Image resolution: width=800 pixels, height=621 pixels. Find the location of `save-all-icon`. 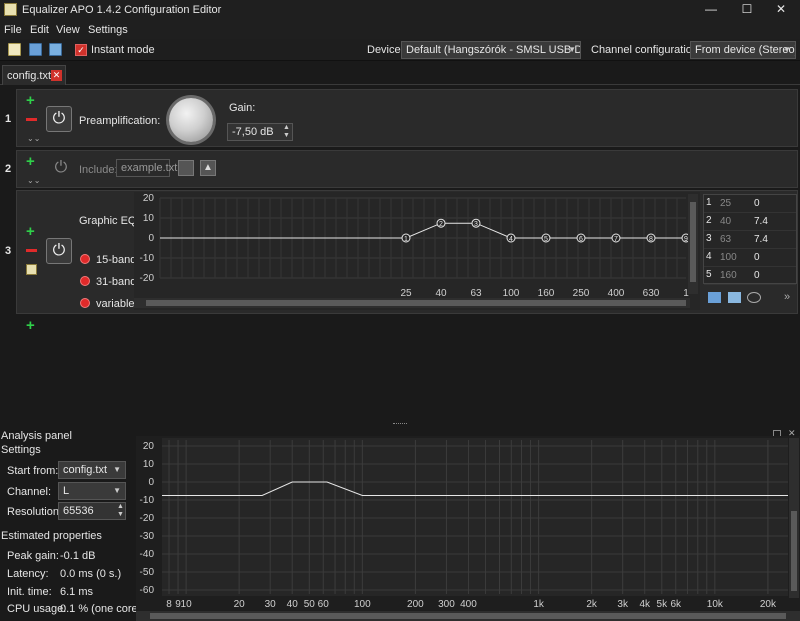

save-all-icon is located at coordinates (55, 49).